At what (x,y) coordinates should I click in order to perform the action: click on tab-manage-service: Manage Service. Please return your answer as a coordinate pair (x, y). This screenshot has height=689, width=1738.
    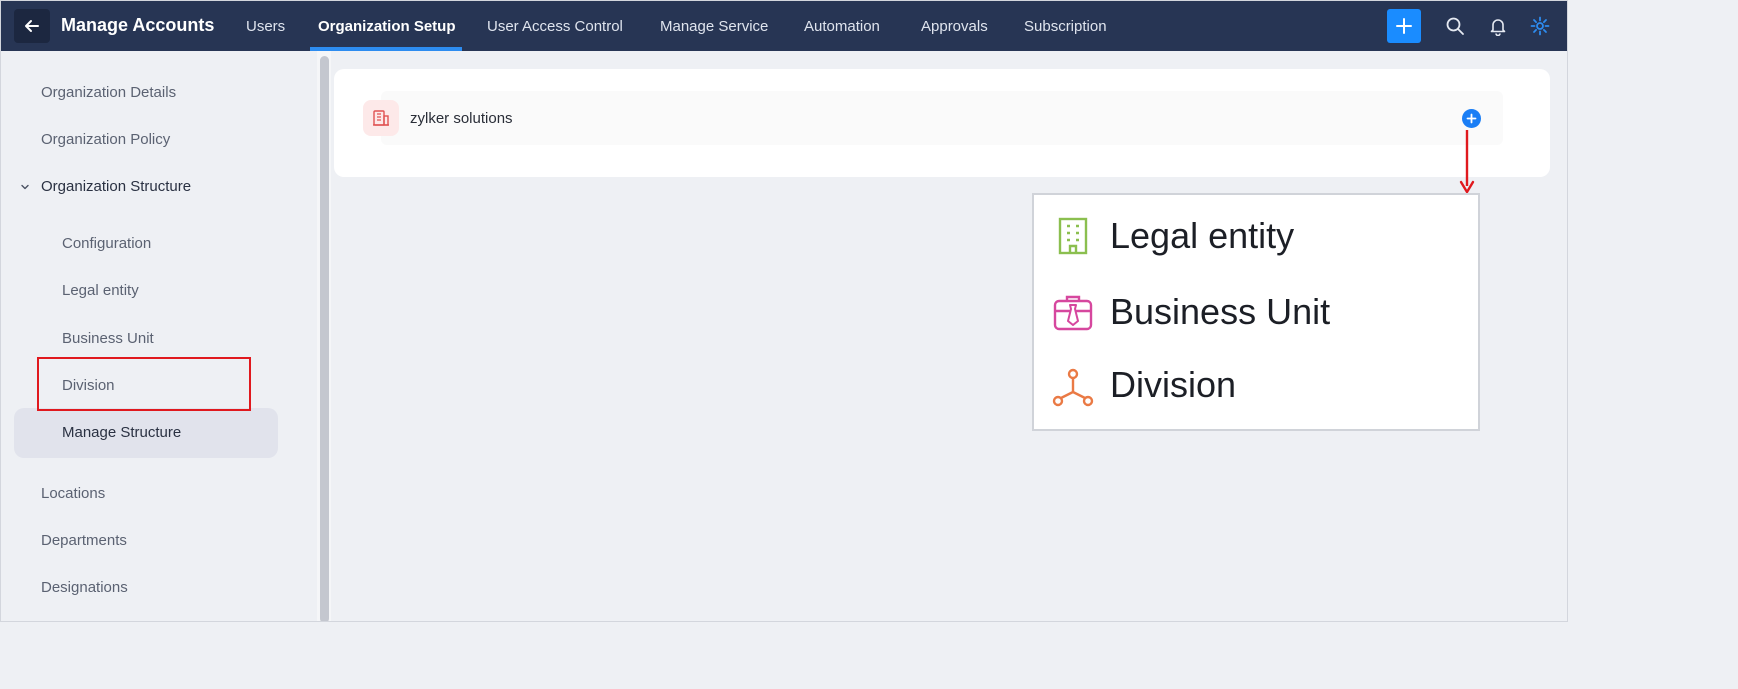
    Looking at the image, I should click on (714, 26).